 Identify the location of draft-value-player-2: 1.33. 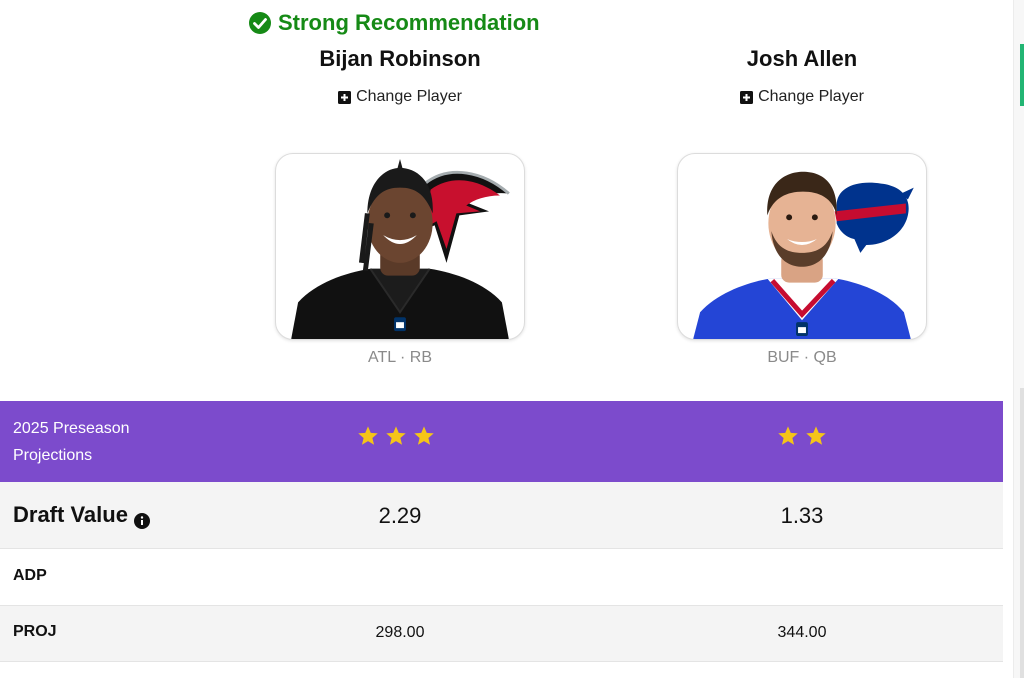
(802, 515).